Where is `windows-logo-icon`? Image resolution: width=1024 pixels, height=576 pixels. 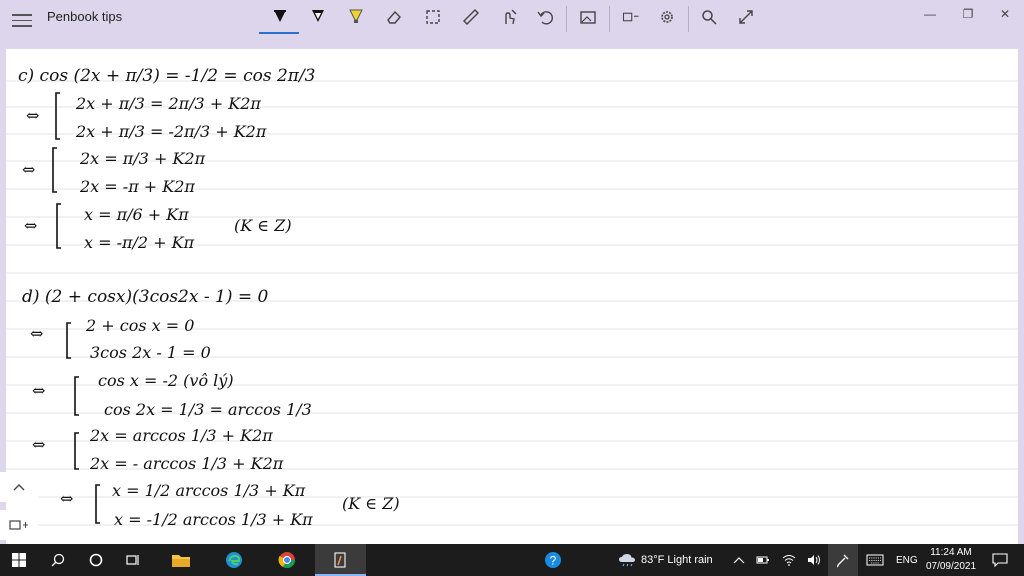
windows-logo-icon is located at coordinates (19, 560).